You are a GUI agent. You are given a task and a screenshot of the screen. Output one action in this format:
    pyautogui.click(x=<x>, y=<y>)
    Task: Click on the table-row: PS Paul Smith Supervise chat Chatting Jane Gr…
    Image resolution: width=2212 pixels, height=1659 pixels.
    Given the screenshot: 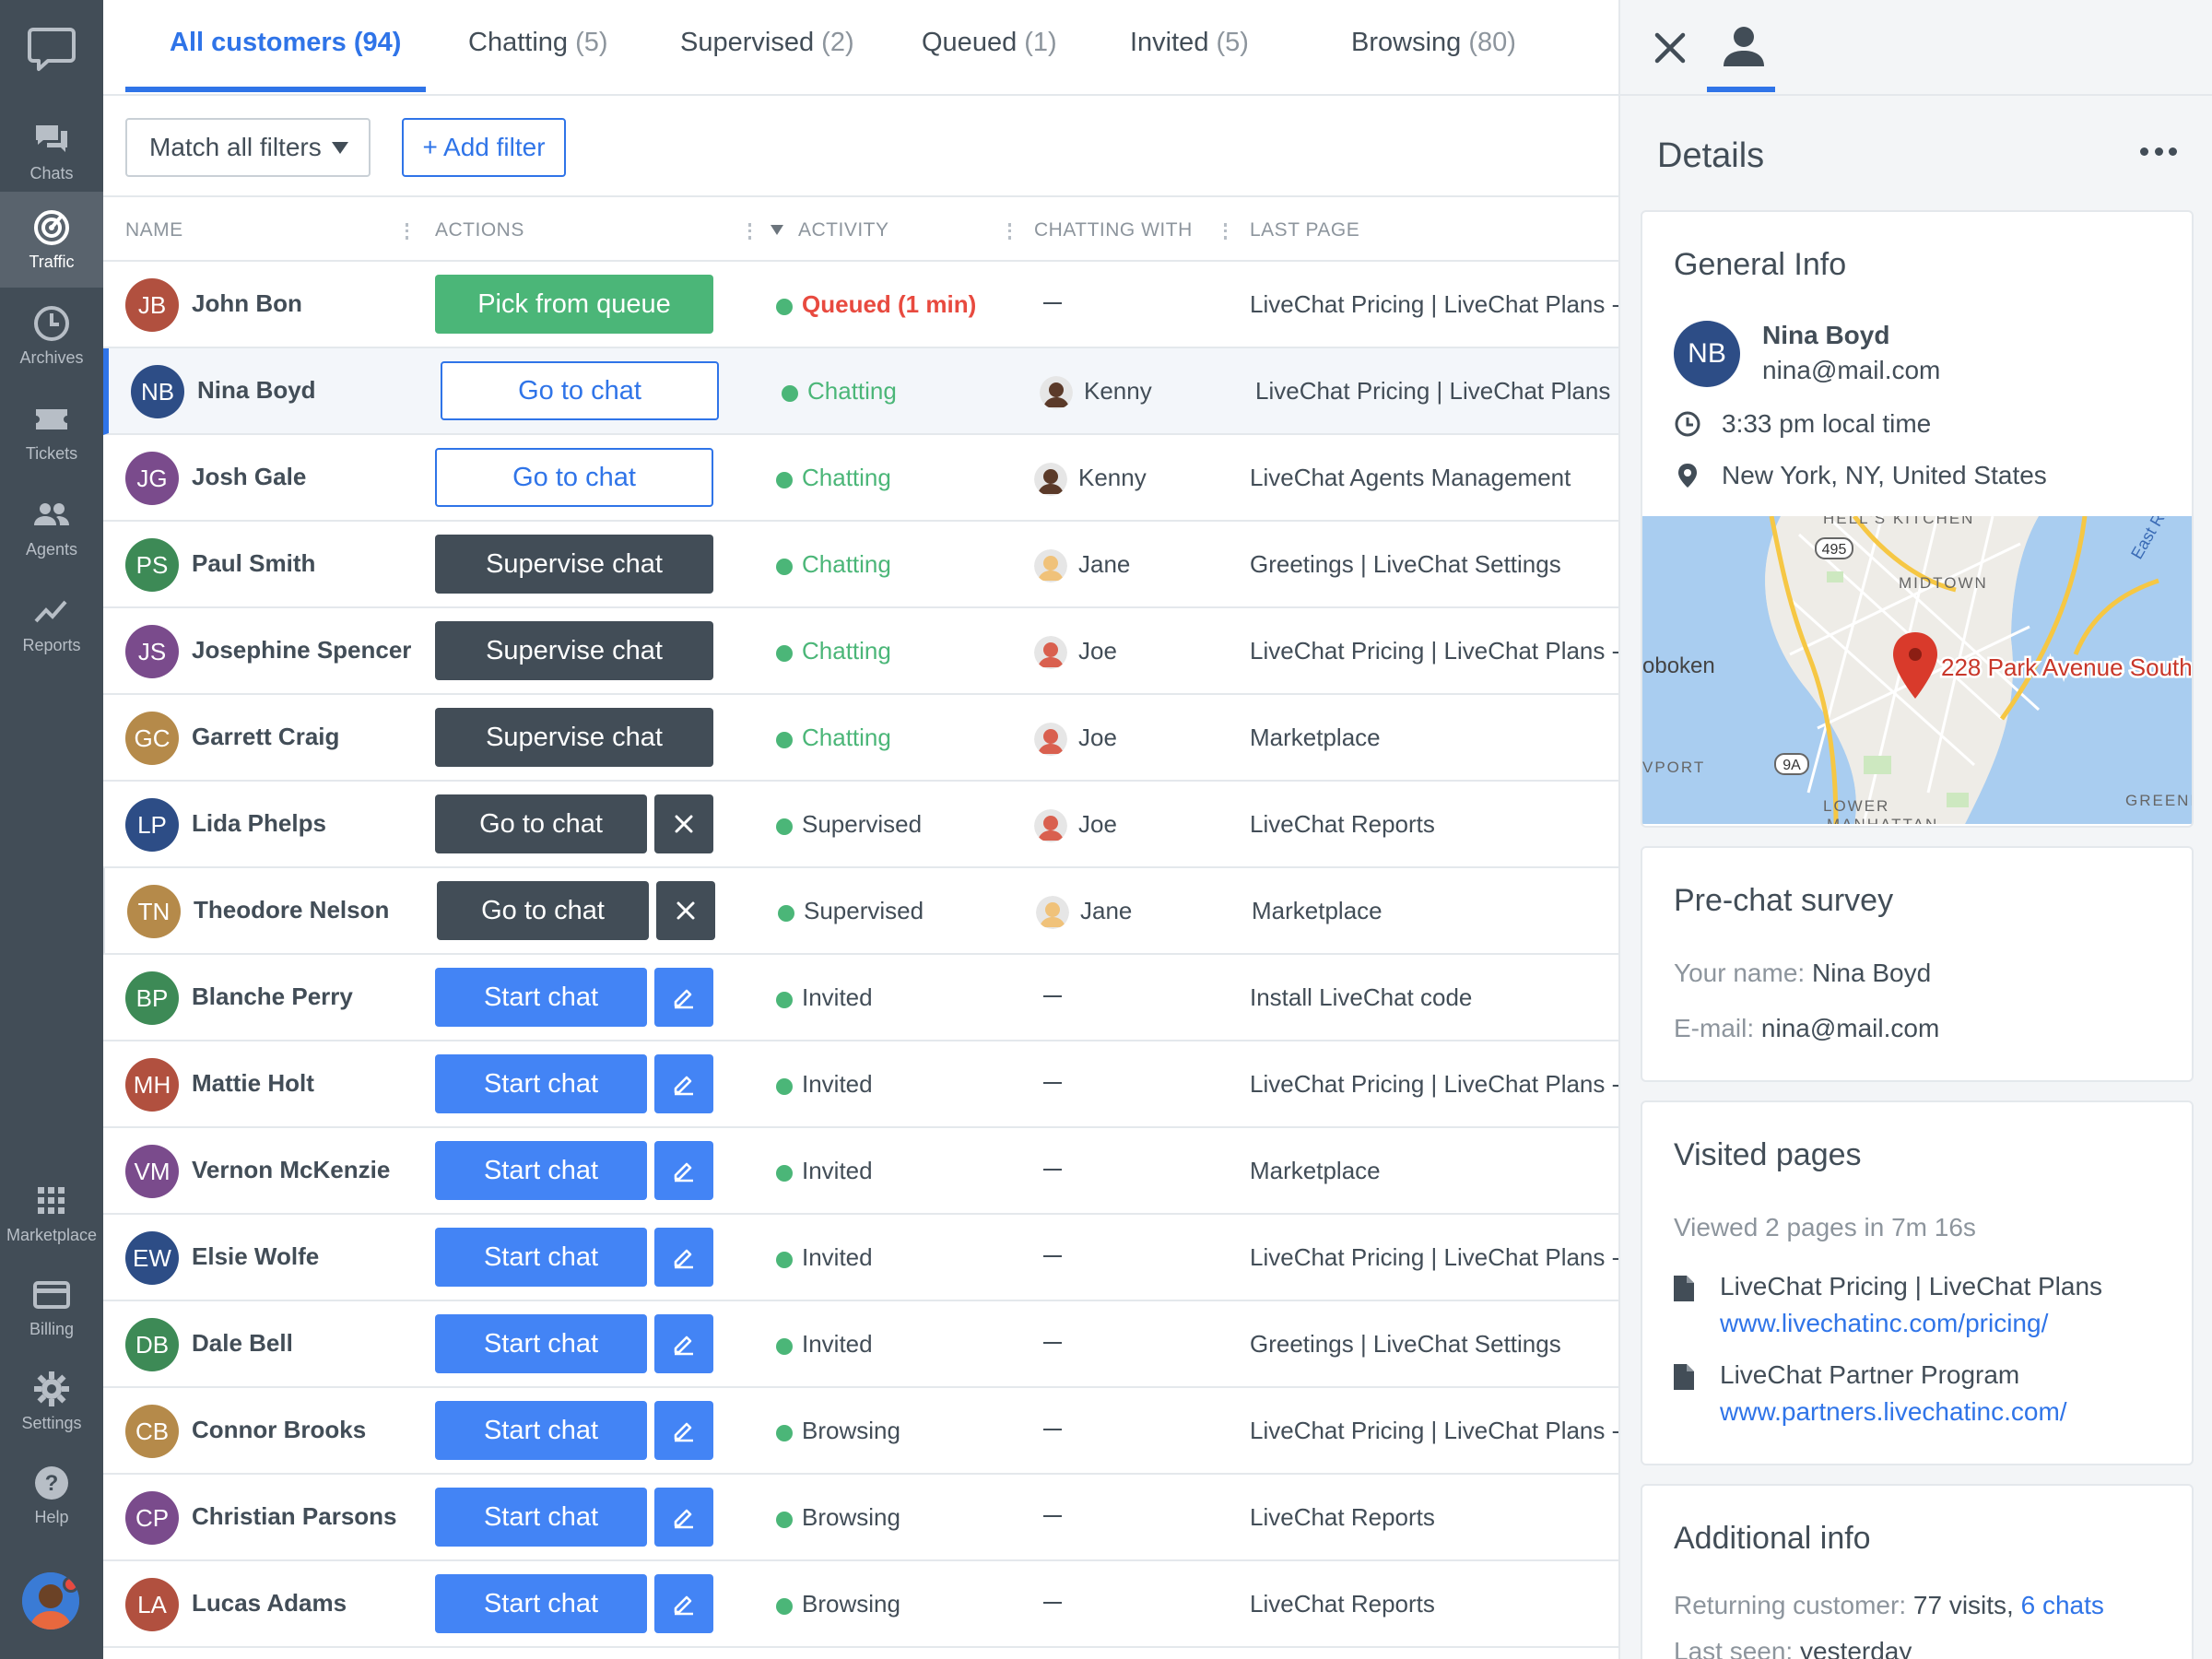 What is the action you would take?
    pyautogui.click(x=860, y=565)
    